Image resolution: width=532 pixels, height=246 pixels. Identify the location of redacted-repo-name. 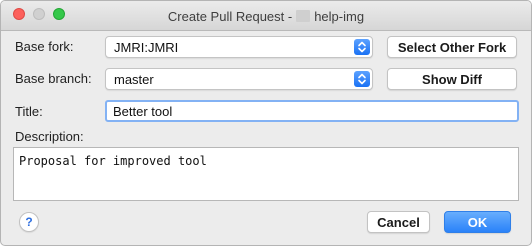
(303, 16).